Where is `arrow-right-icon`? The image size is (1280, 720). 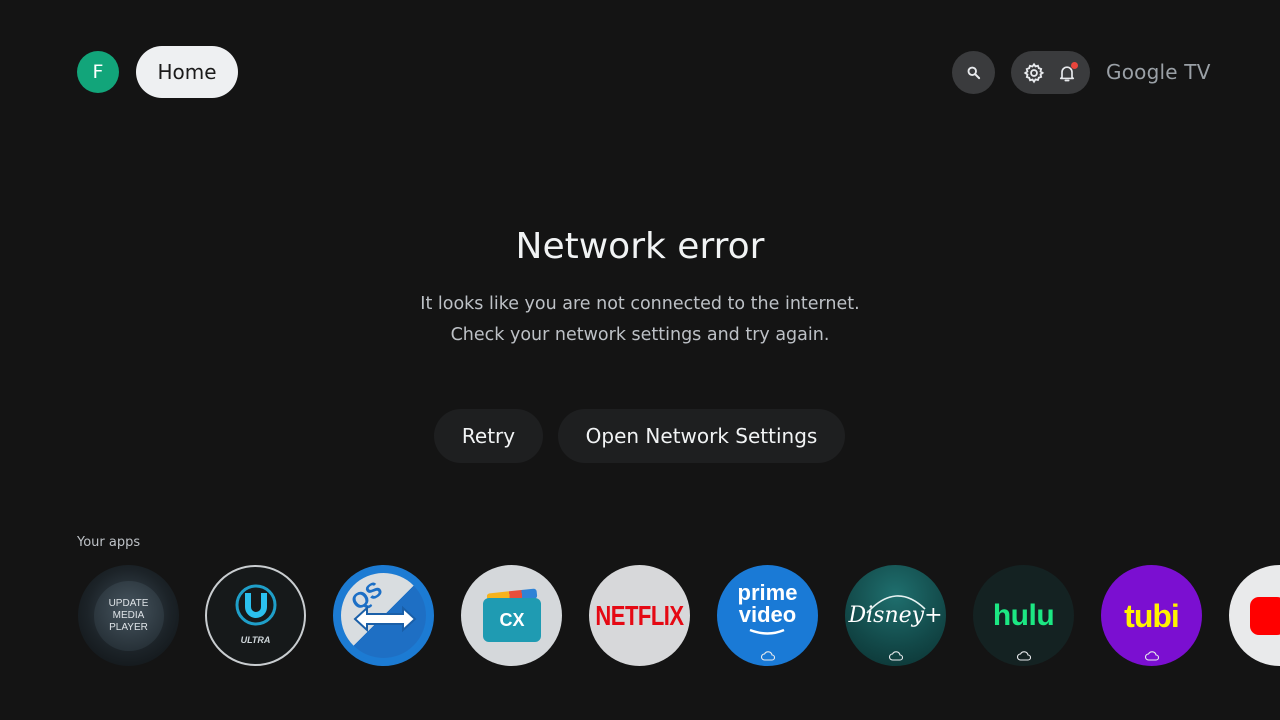 arrow-right-icon is located at coordinates (385, 619).